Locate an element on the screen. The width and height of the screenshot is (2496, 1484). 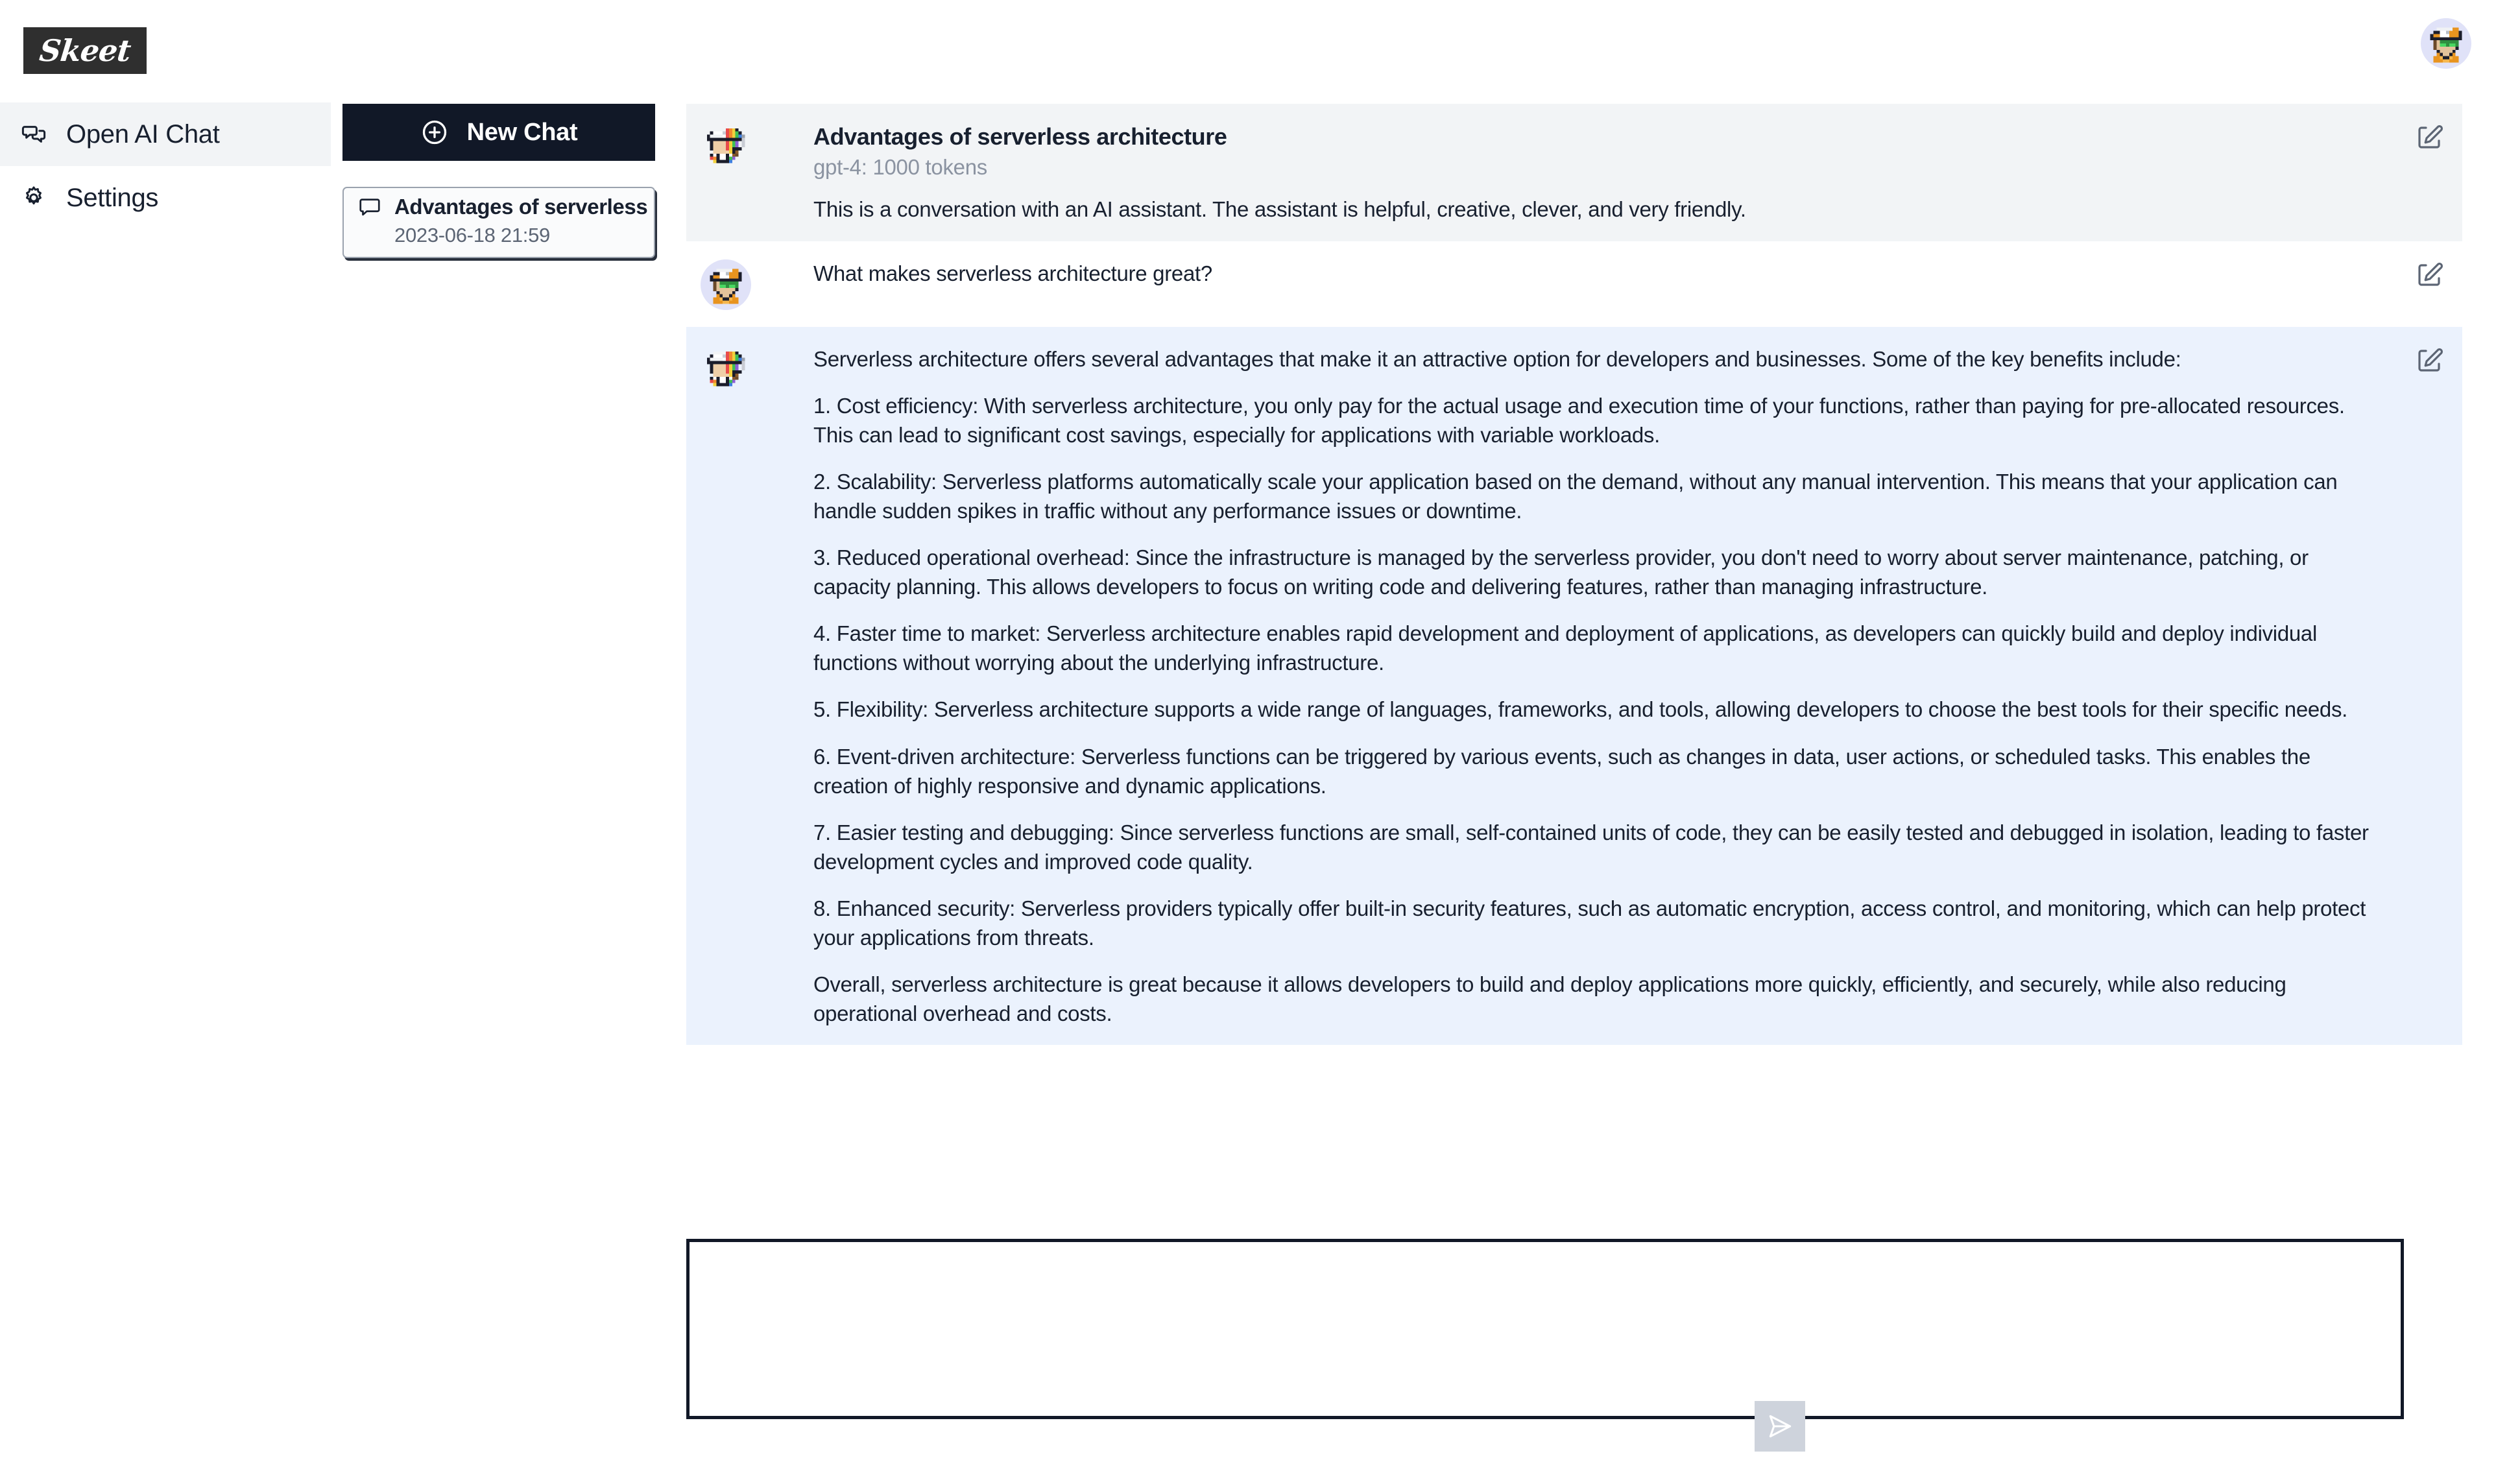
app-logo-text: Skeet is located at coordinates (85, 50).